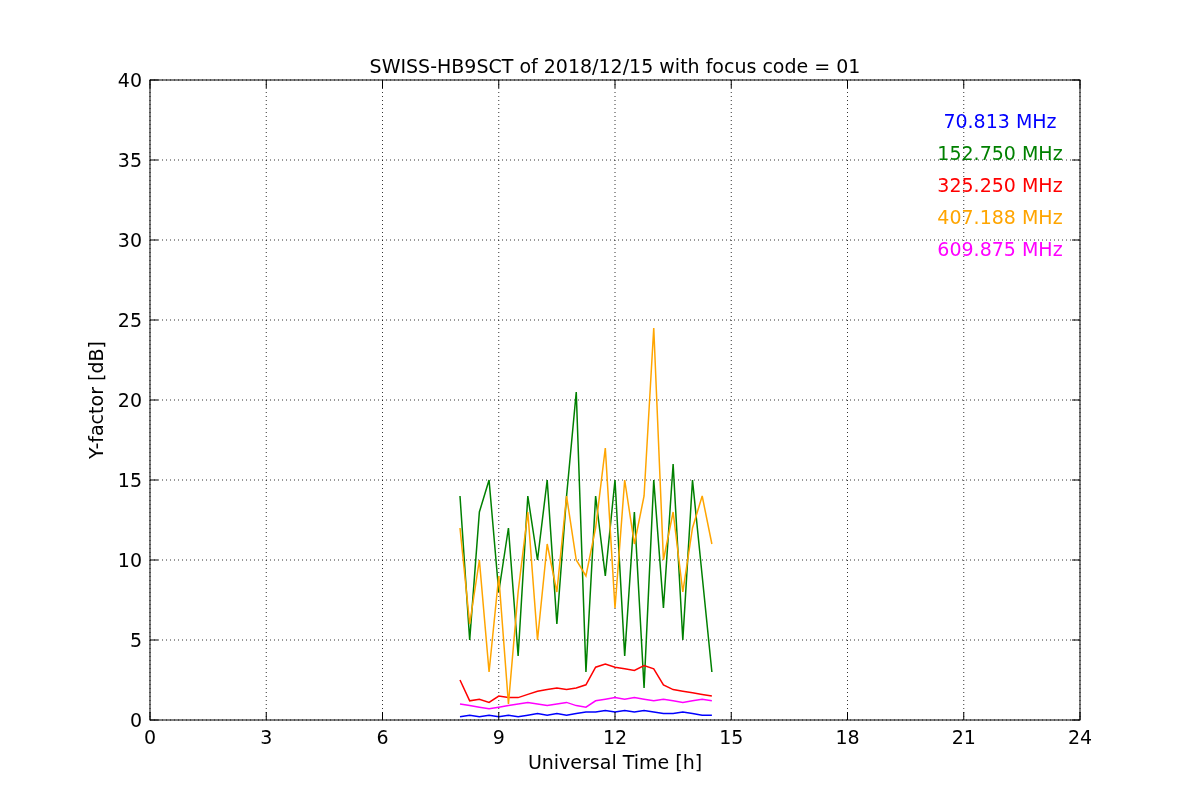  What do you see at coordinates (135, 720) in the screenshot?
I see `y-tick-label: 0` at bounding box center [135, 720].